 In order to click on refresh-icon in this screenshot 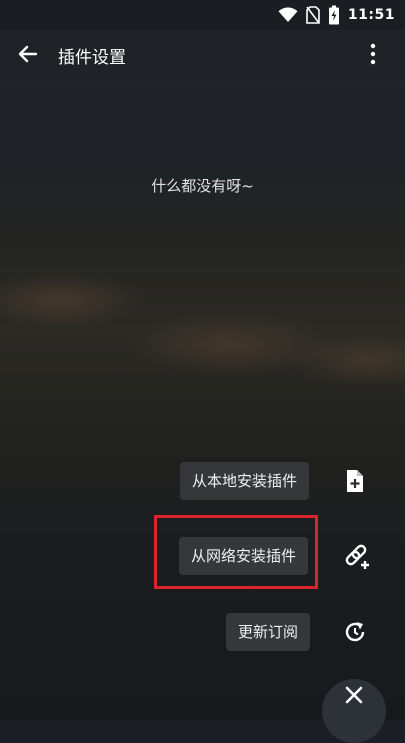, I will do `click(355, 632)`.